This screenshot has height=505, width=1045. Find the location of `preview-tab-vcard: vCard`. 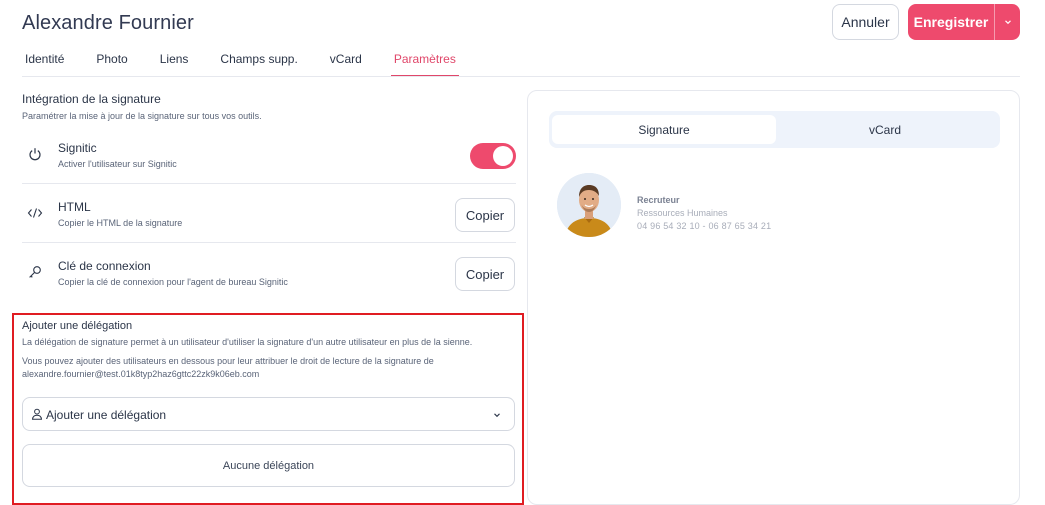

preview-tab-vcard: vCard is located at coordinates (885, 129).